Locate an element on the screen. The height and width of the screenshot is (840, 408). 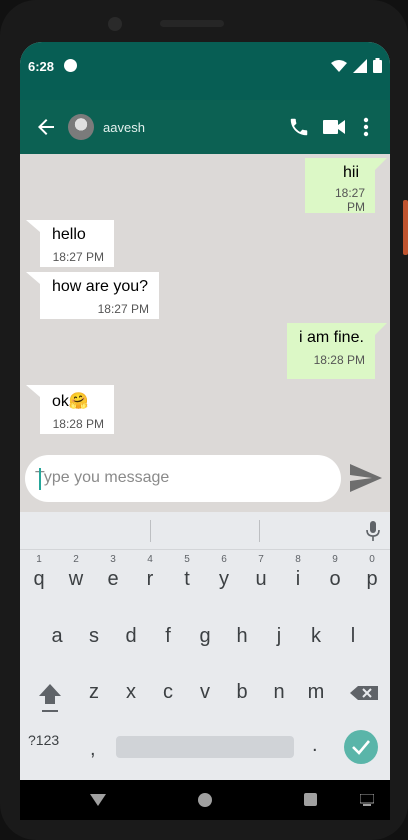
status-icons is located at coordinates (356, 65).